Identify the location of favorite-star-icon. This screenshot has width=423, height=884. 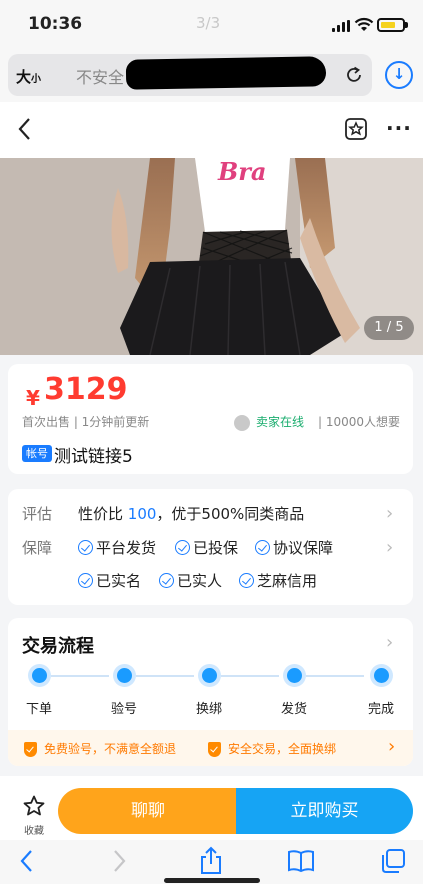
(356, 129).